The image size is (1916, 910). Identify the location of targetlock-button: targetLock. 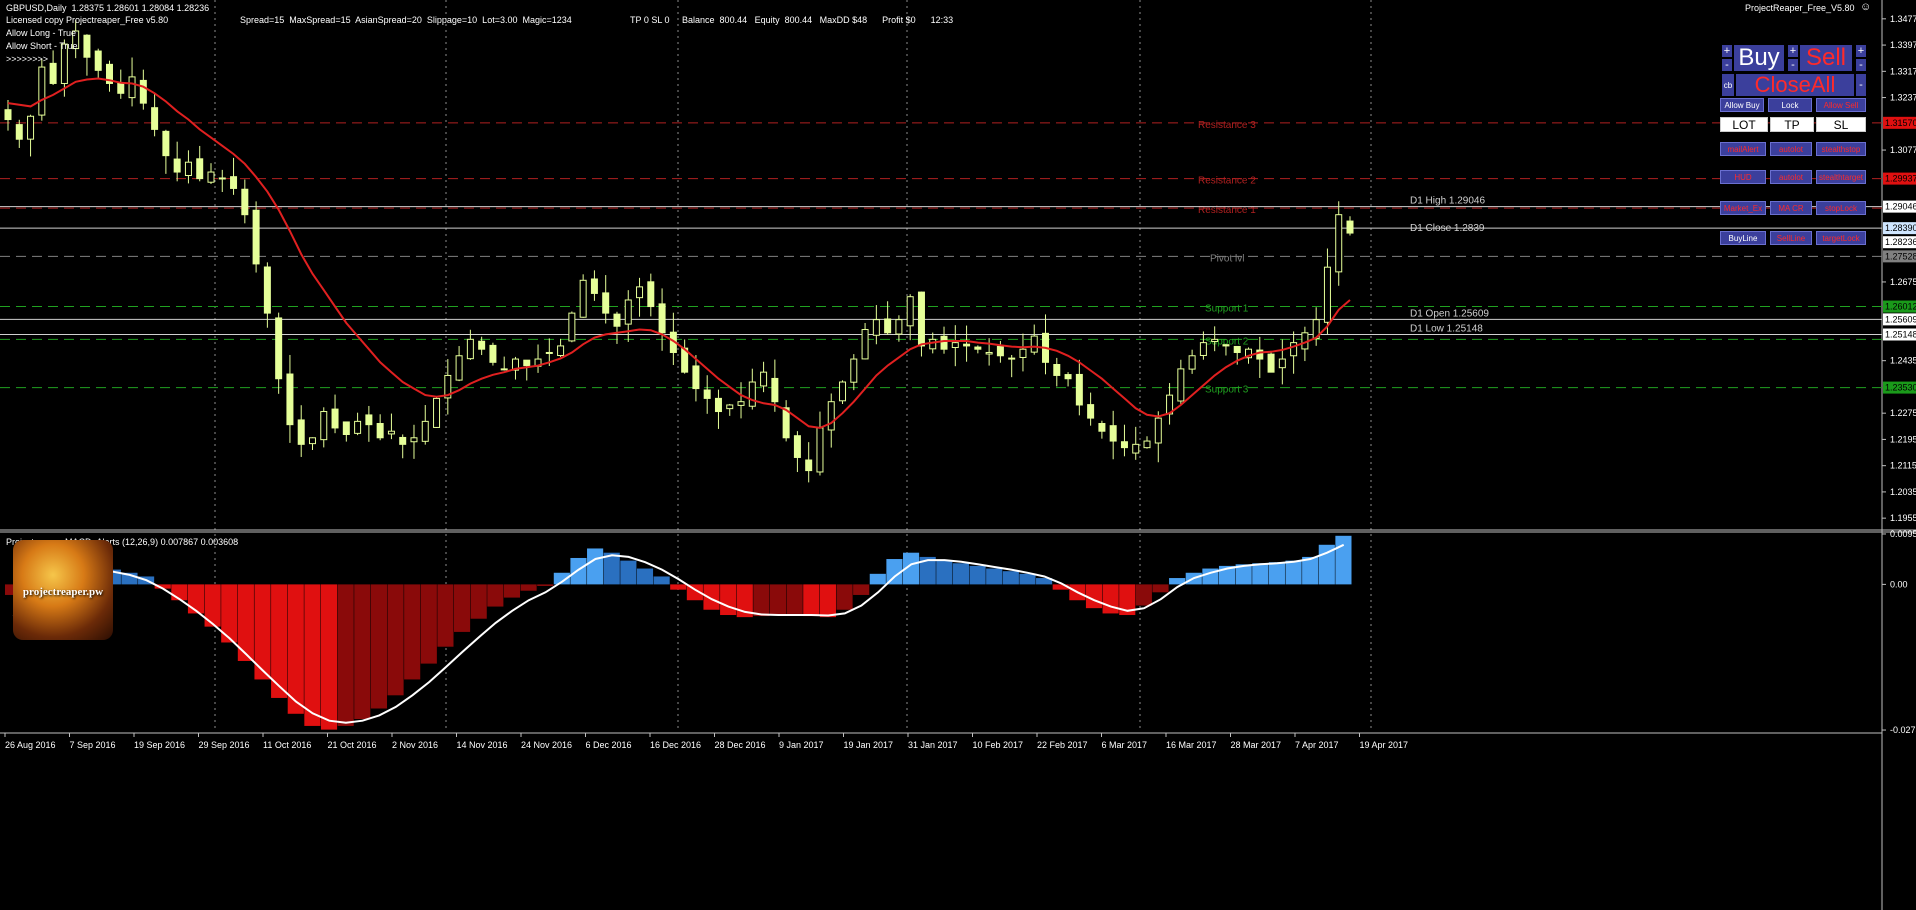
(1841, 238).